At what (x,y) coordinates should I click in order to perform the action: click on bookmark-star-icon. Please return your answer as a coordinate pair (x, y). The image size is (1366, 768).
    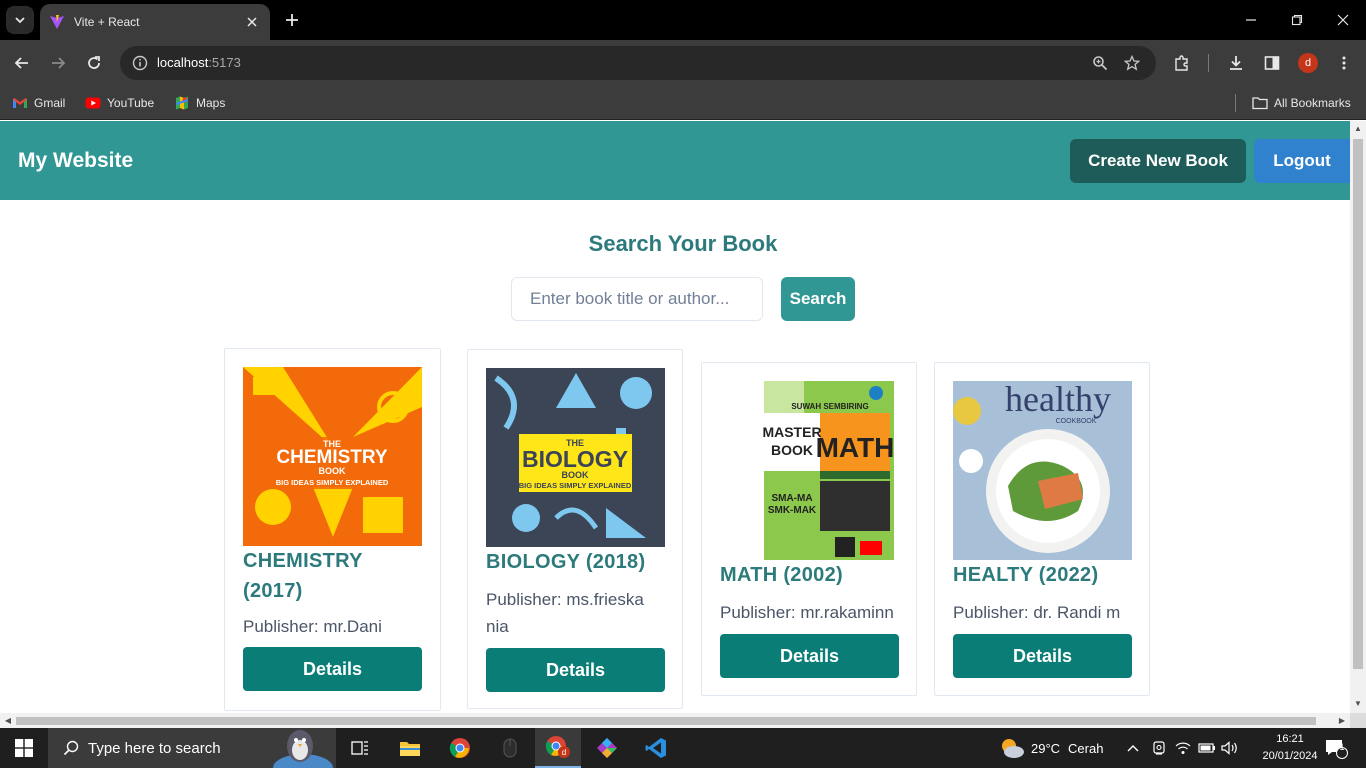
    Looking at the image, I should click on (1132, 63).